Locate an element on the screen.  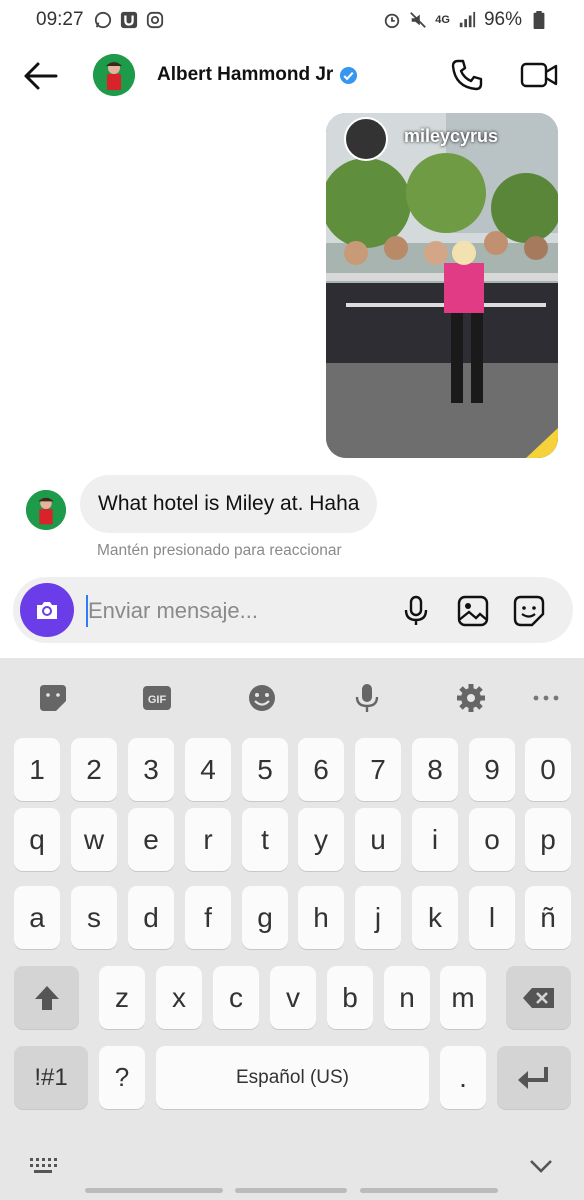
key-k: k is located at coordinates (435, 917).